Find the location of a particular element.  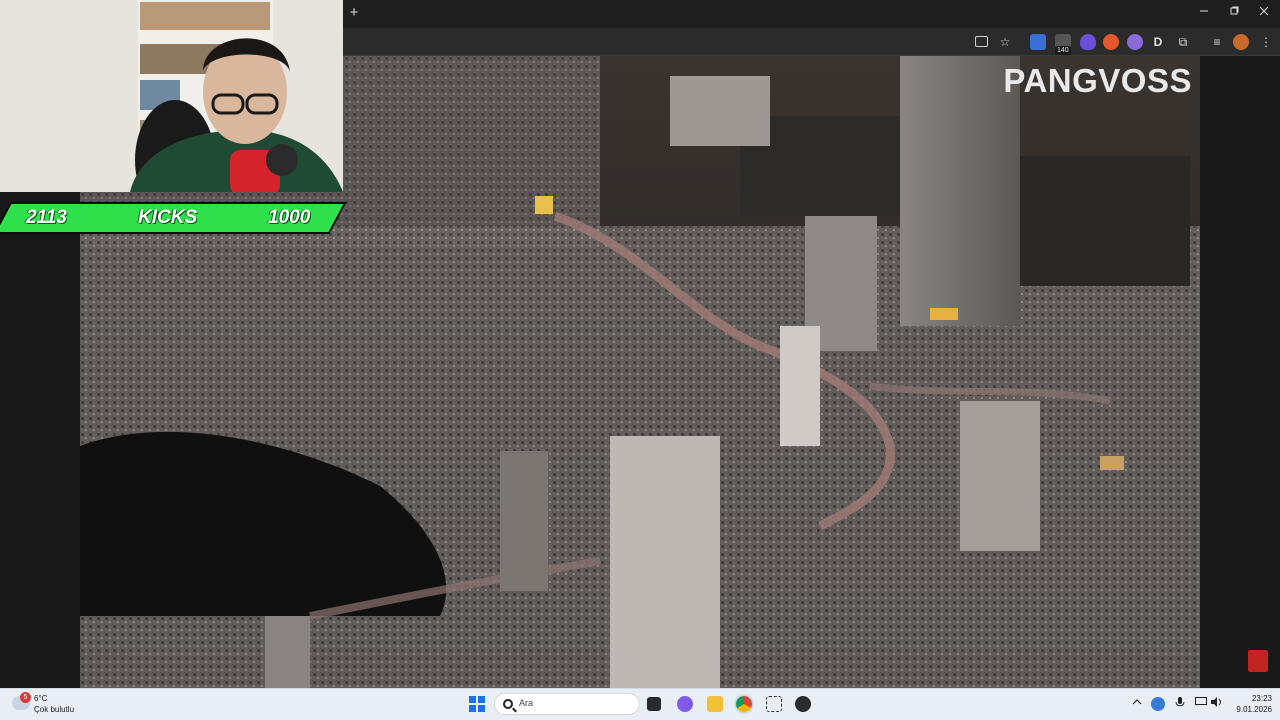

streamer-webcam-image is located at coordinates (171, 96).